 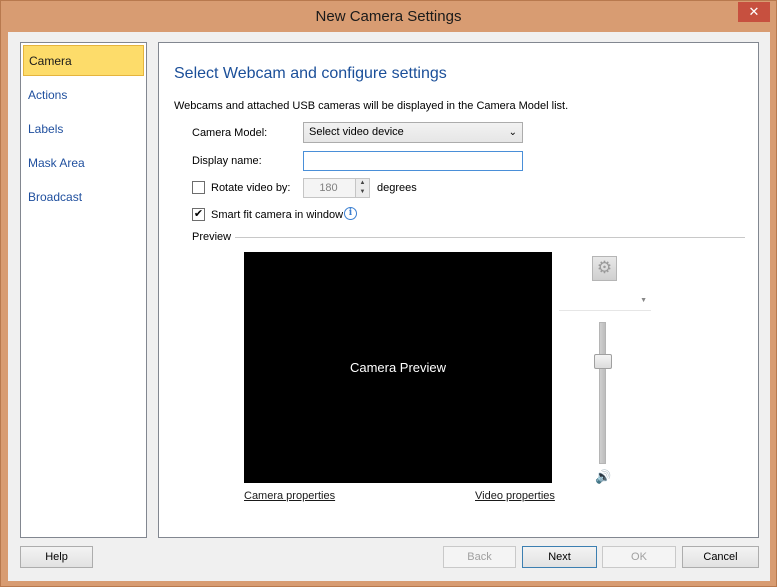 I want to click on sidebar-item-label: Labels, so click(x=46, y=129).